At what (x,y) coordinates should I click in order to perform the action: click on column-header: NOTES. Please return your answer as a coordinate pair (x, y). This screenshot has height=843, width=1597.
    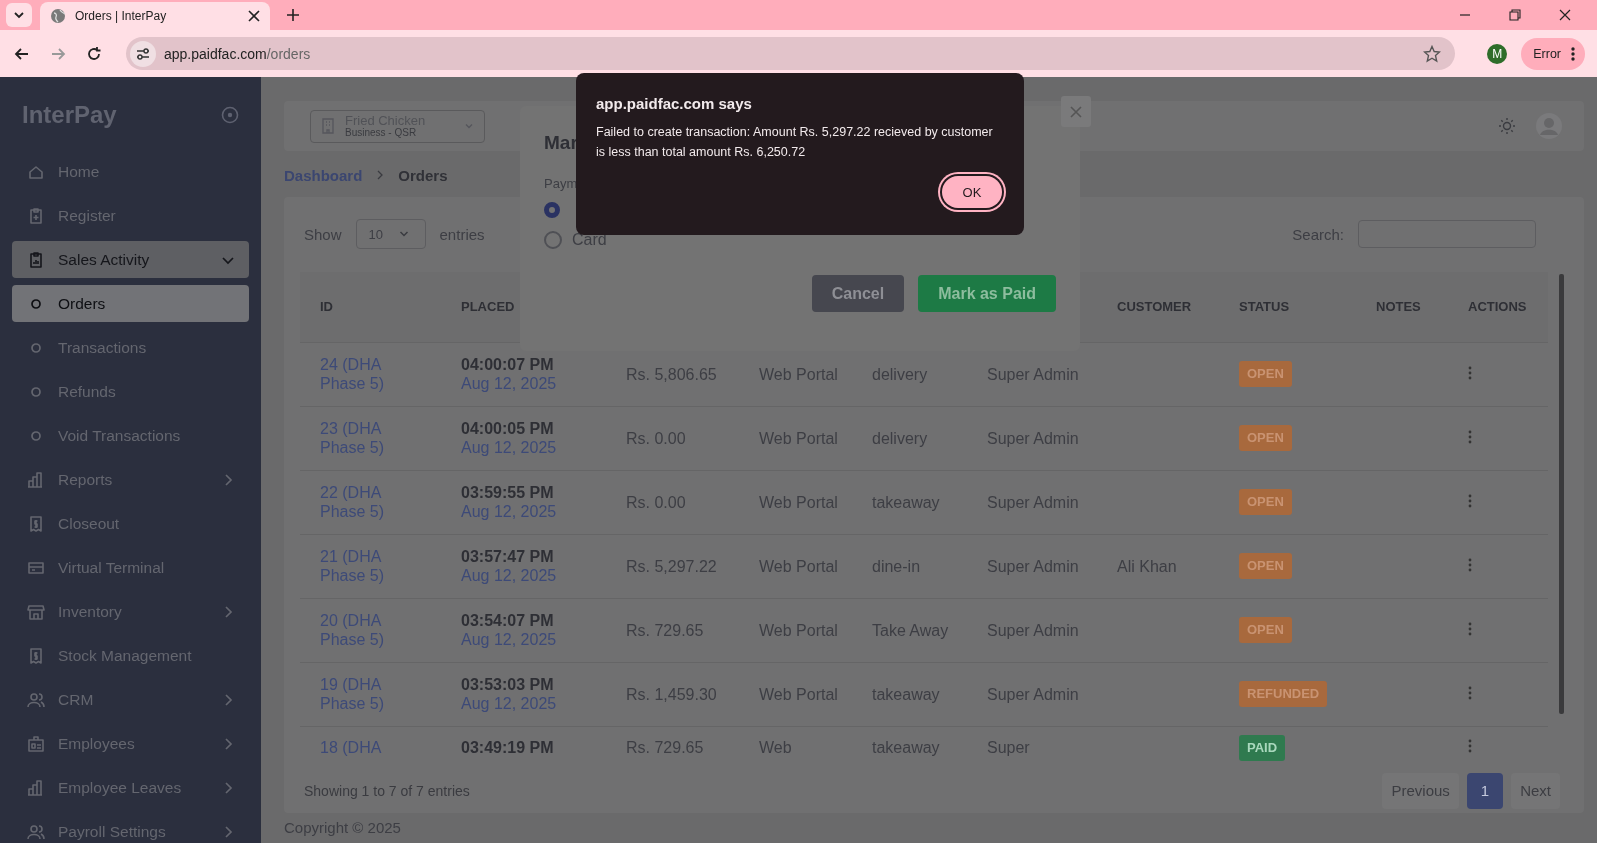
    Looking at the image, I should click on (1398, 307).